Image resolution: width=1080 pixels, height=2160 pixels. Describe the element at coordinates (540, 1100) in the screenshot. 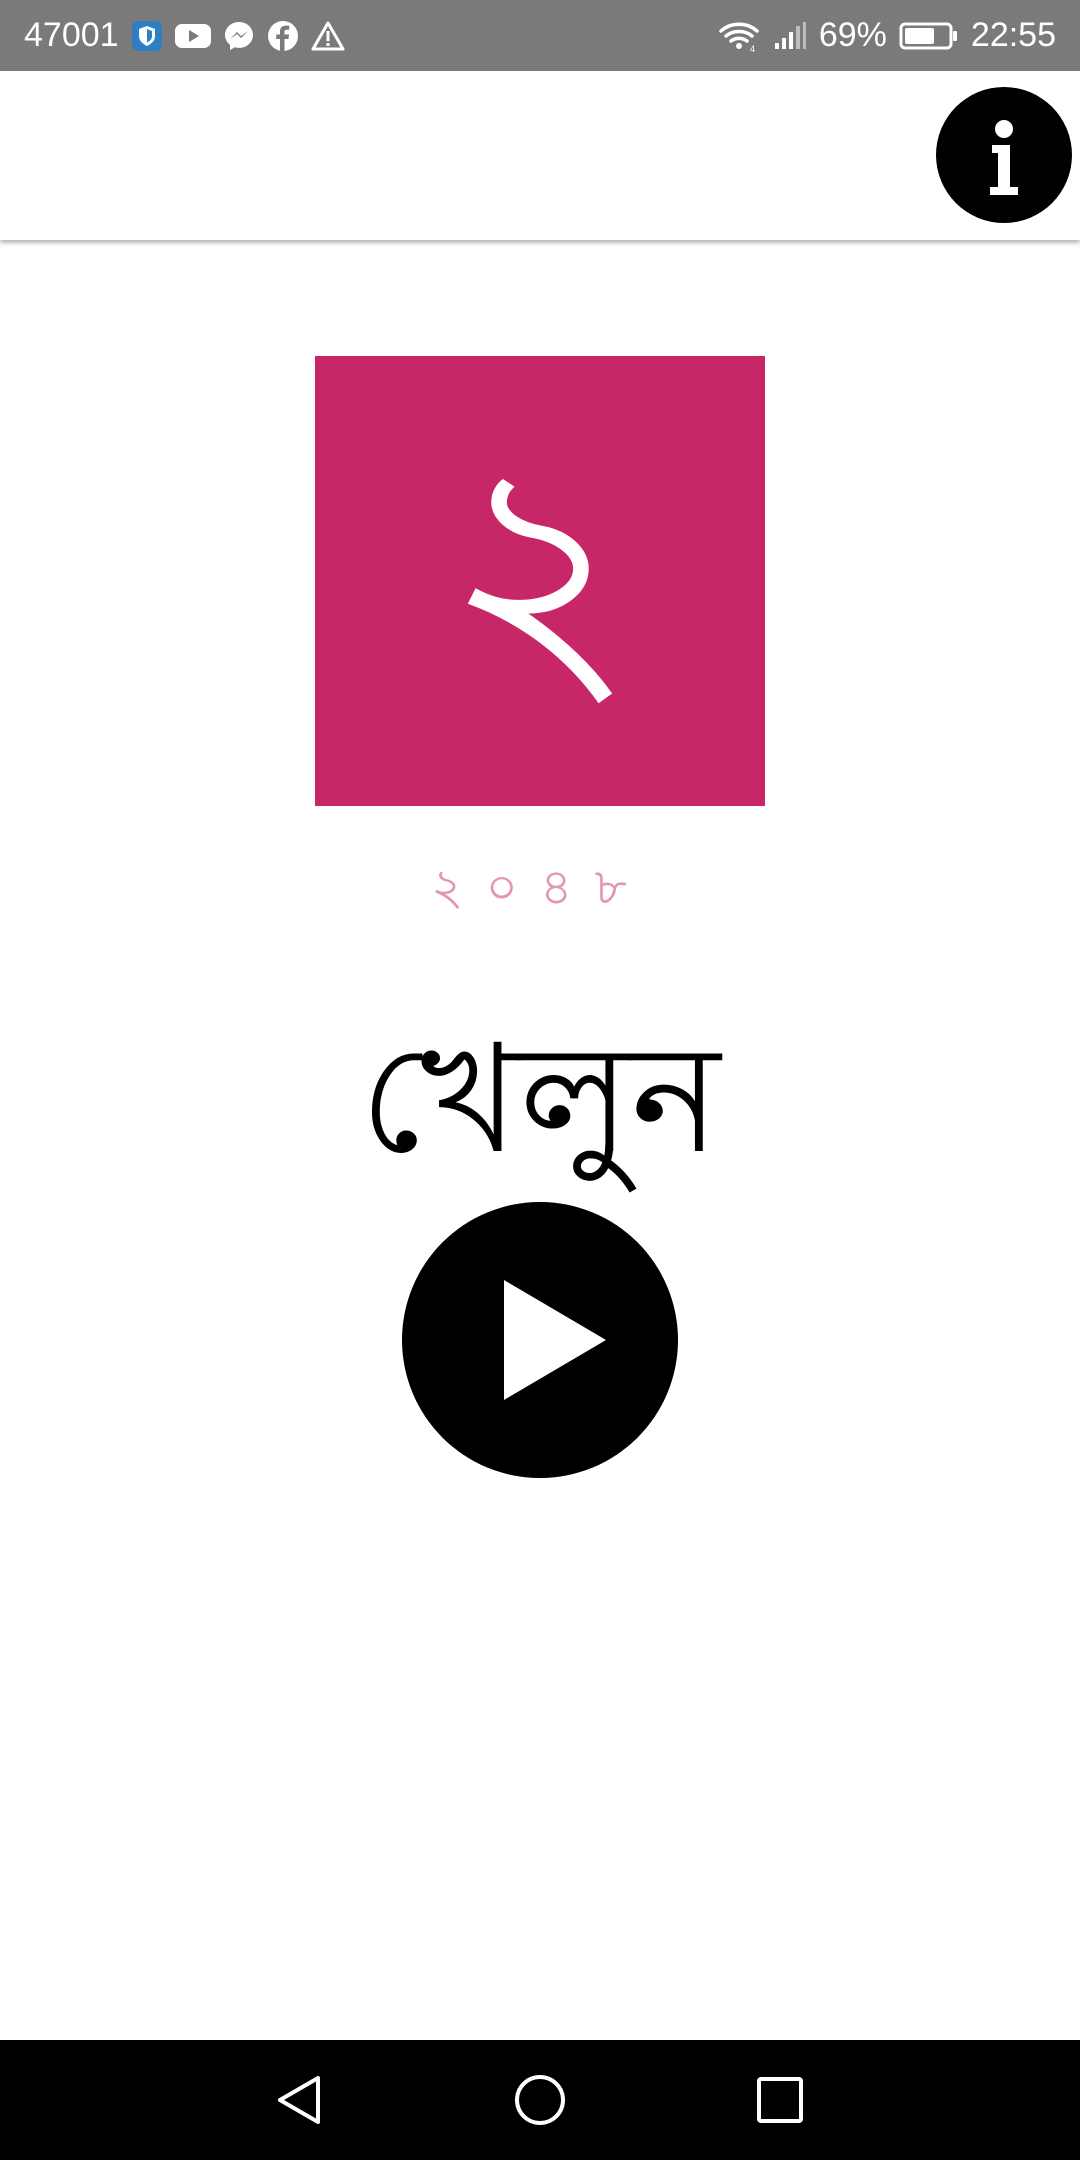

I see `play-label: খেলুন` at that location.